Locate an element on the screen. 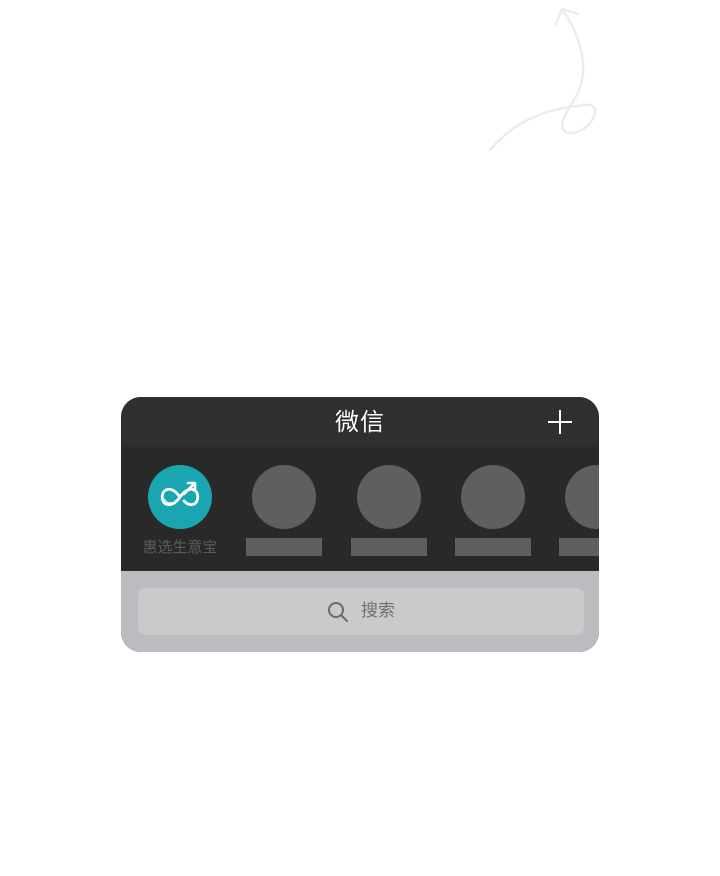  page-title: 微信 is located at coordinates (360, 422).